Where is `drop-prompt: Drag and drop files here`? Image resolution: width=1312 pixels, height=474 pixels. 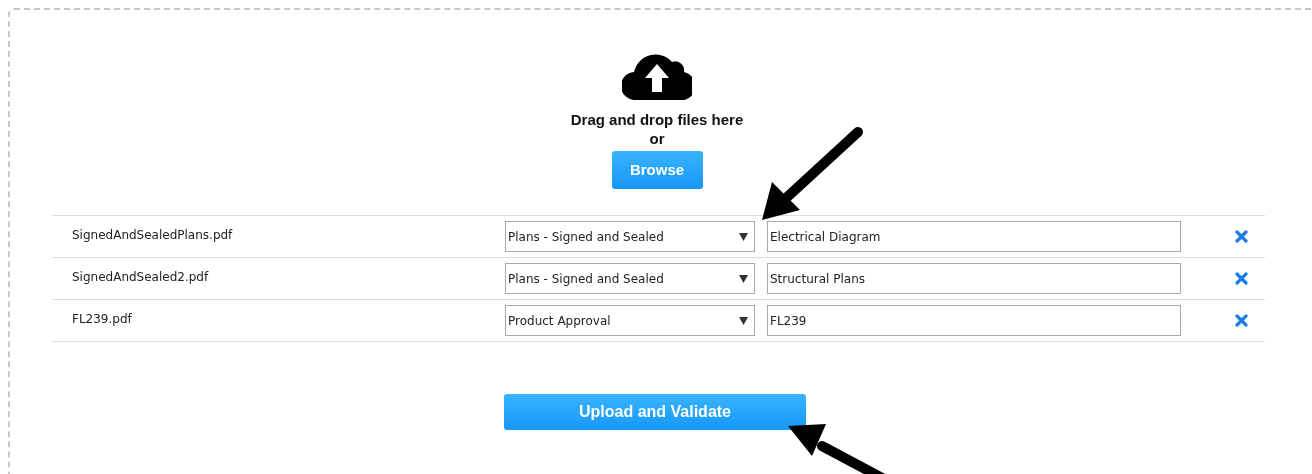 drop-prompt: Drag and drop files here is located at coordinates (657, 119).